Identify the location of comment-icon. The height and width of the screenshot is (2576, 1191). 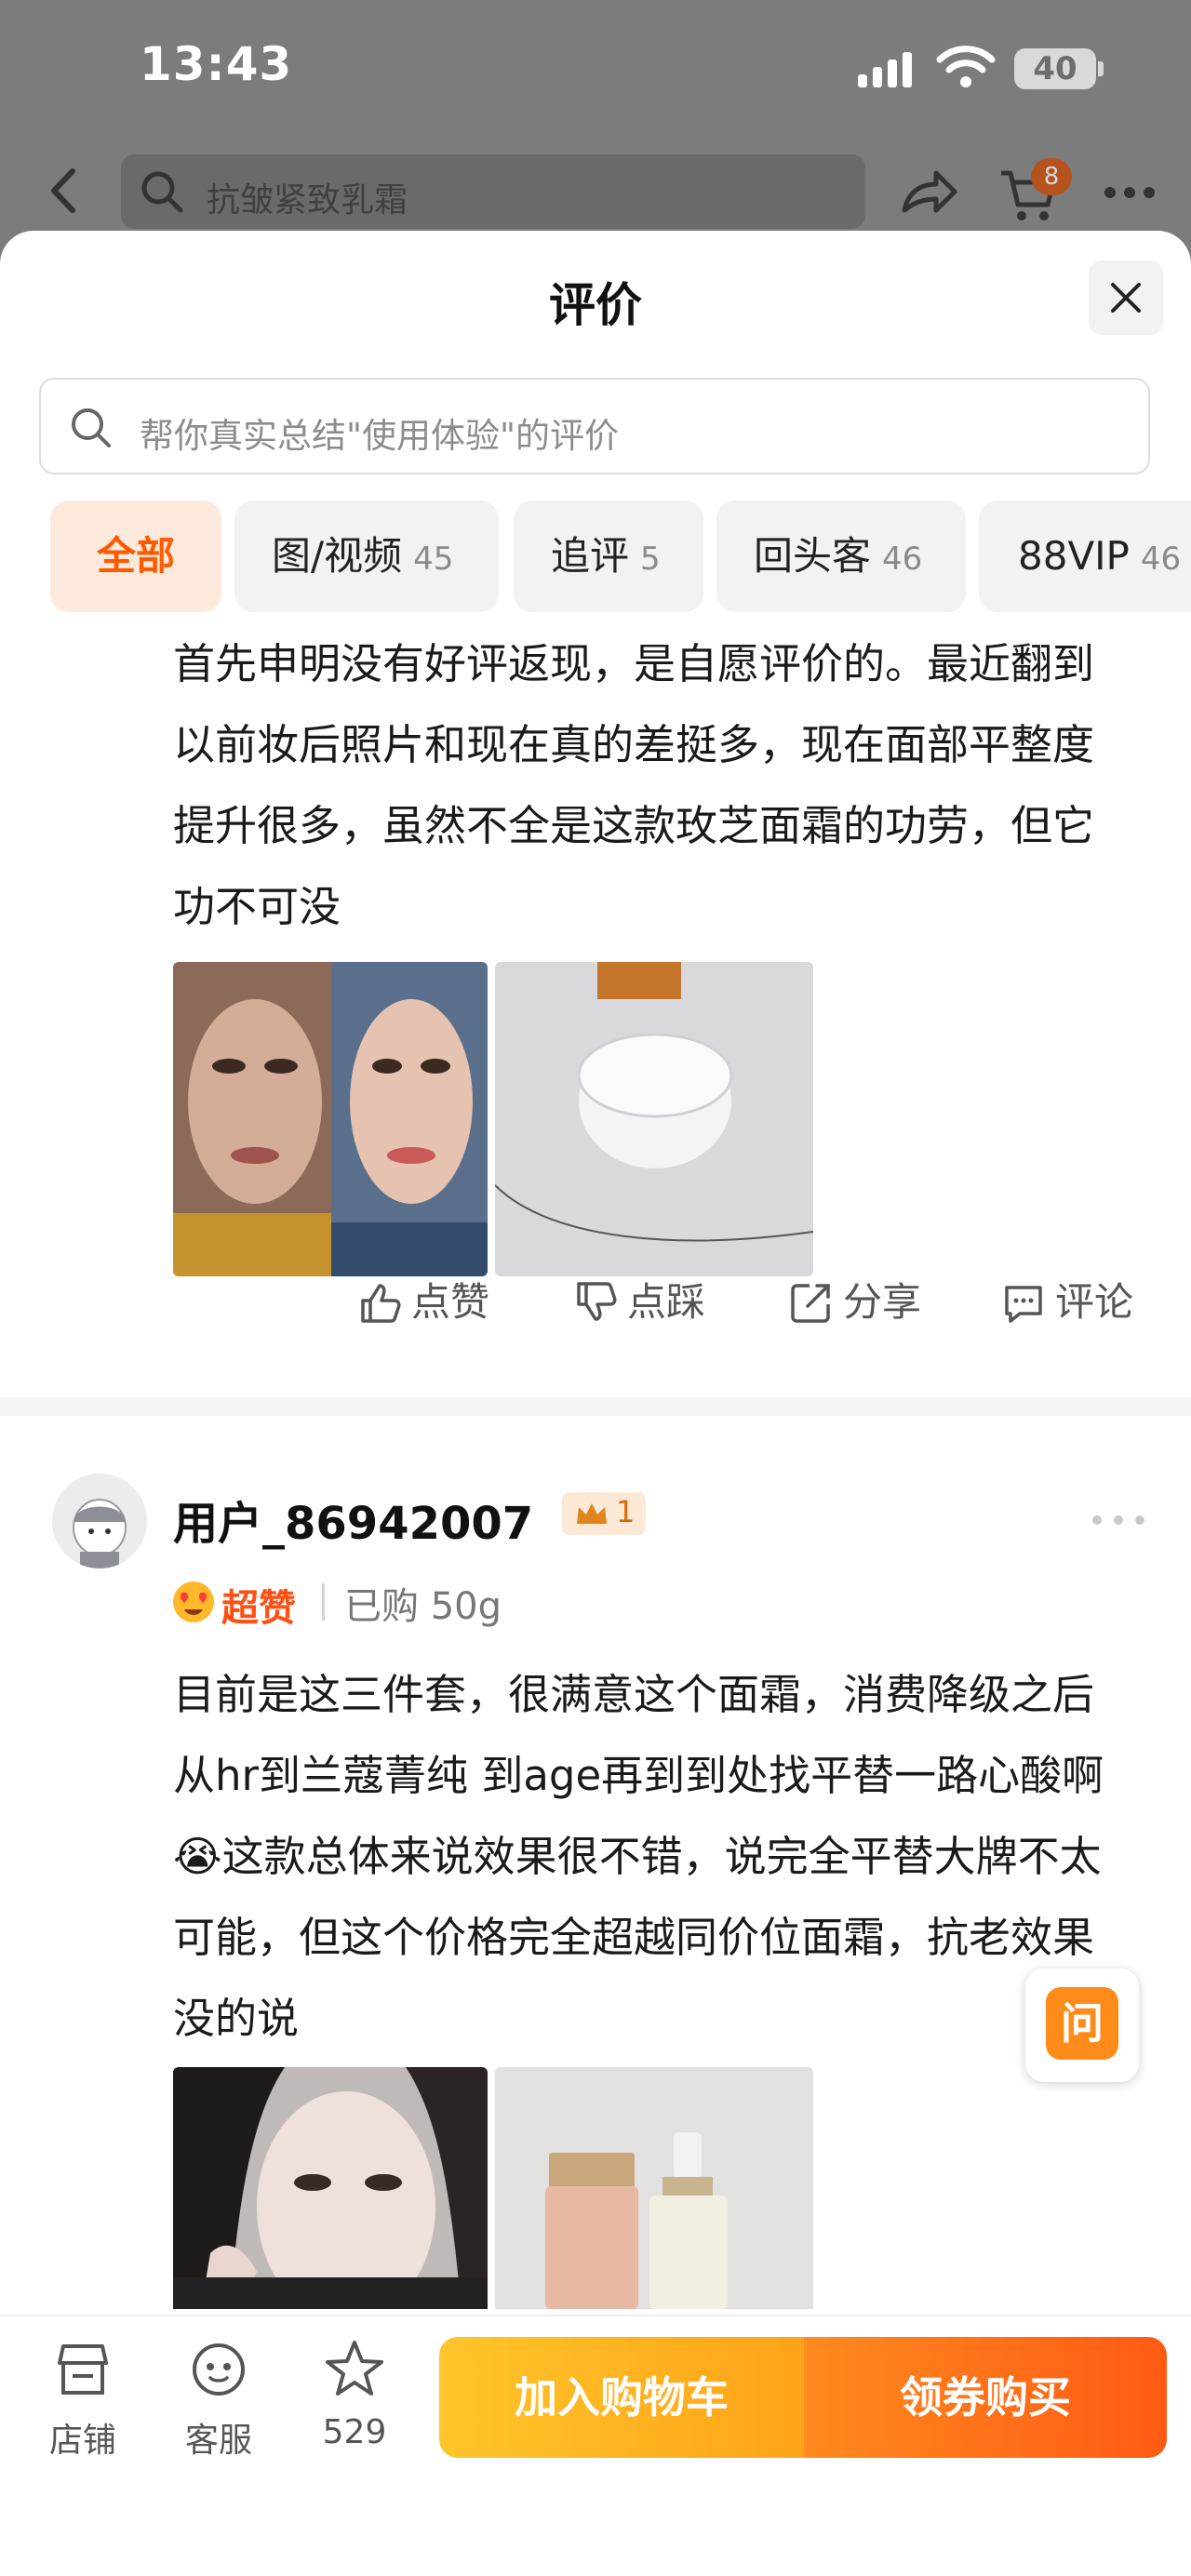
(1023, 1304).